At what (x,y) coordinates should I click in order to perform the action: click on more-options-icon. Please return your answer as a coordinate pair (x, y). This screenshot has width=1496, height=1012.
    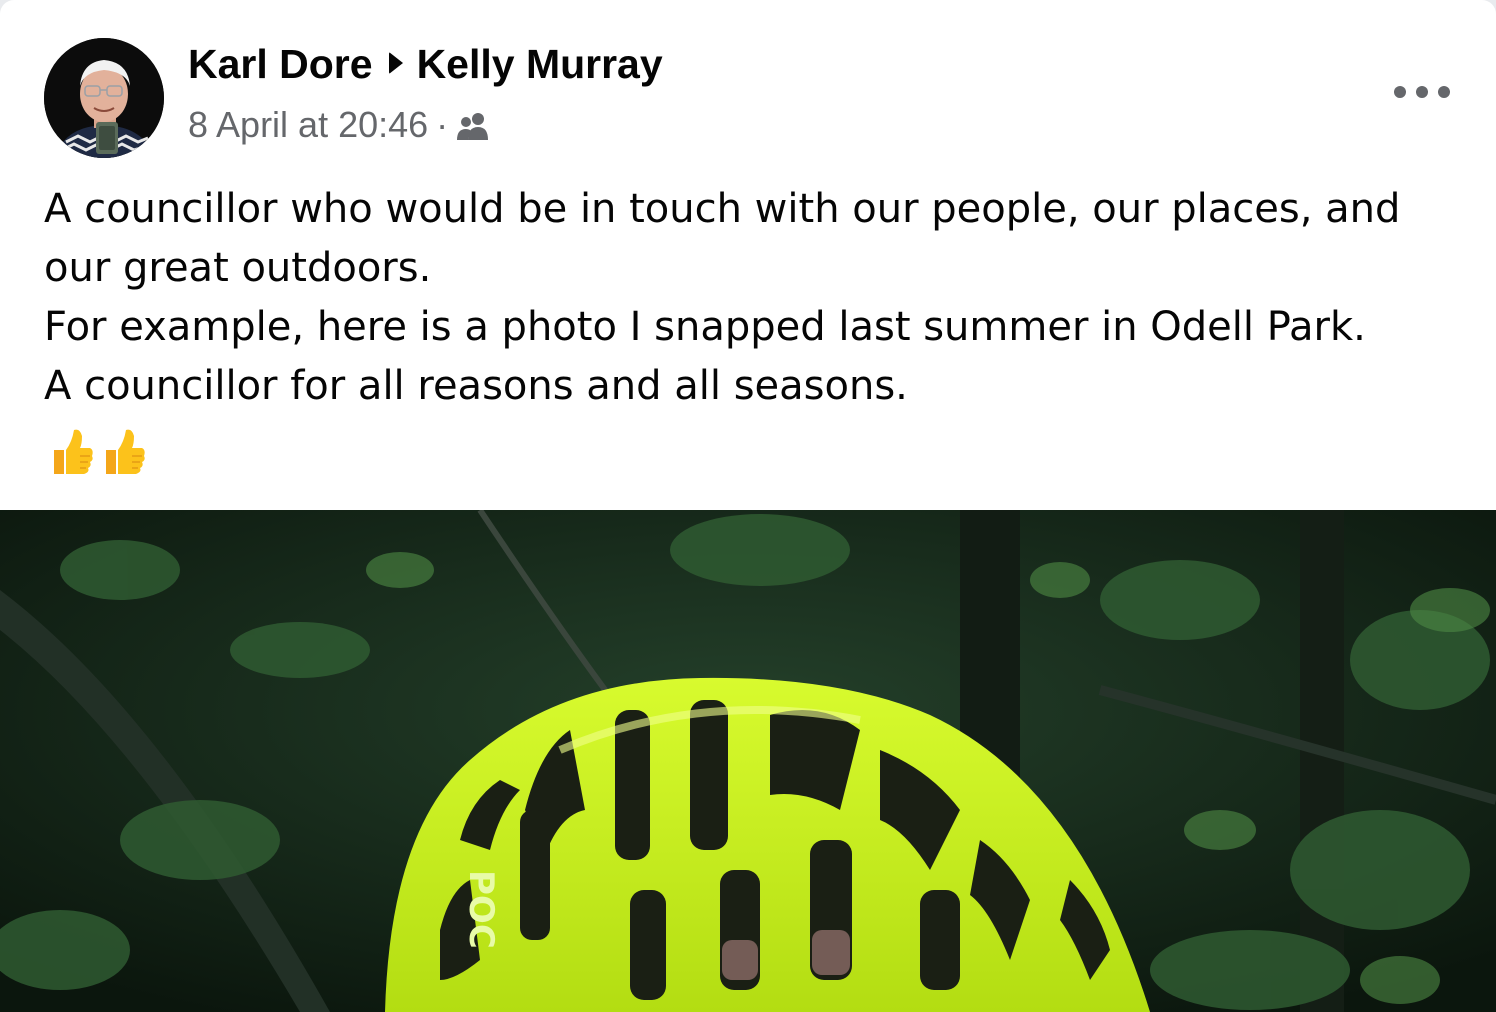
    Looking at the image, I should click on (1424, 92).